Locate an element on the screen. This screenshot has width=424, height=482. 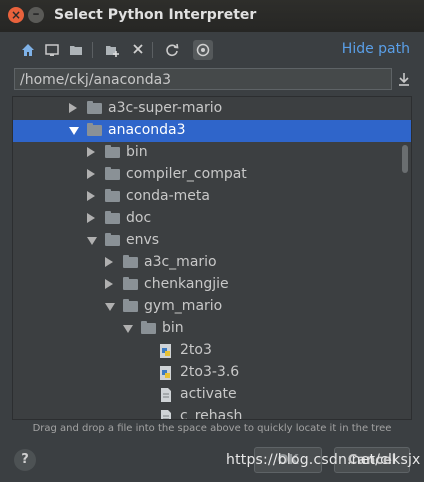
tree-folder-row: doc is located at coordinates (212, 219).